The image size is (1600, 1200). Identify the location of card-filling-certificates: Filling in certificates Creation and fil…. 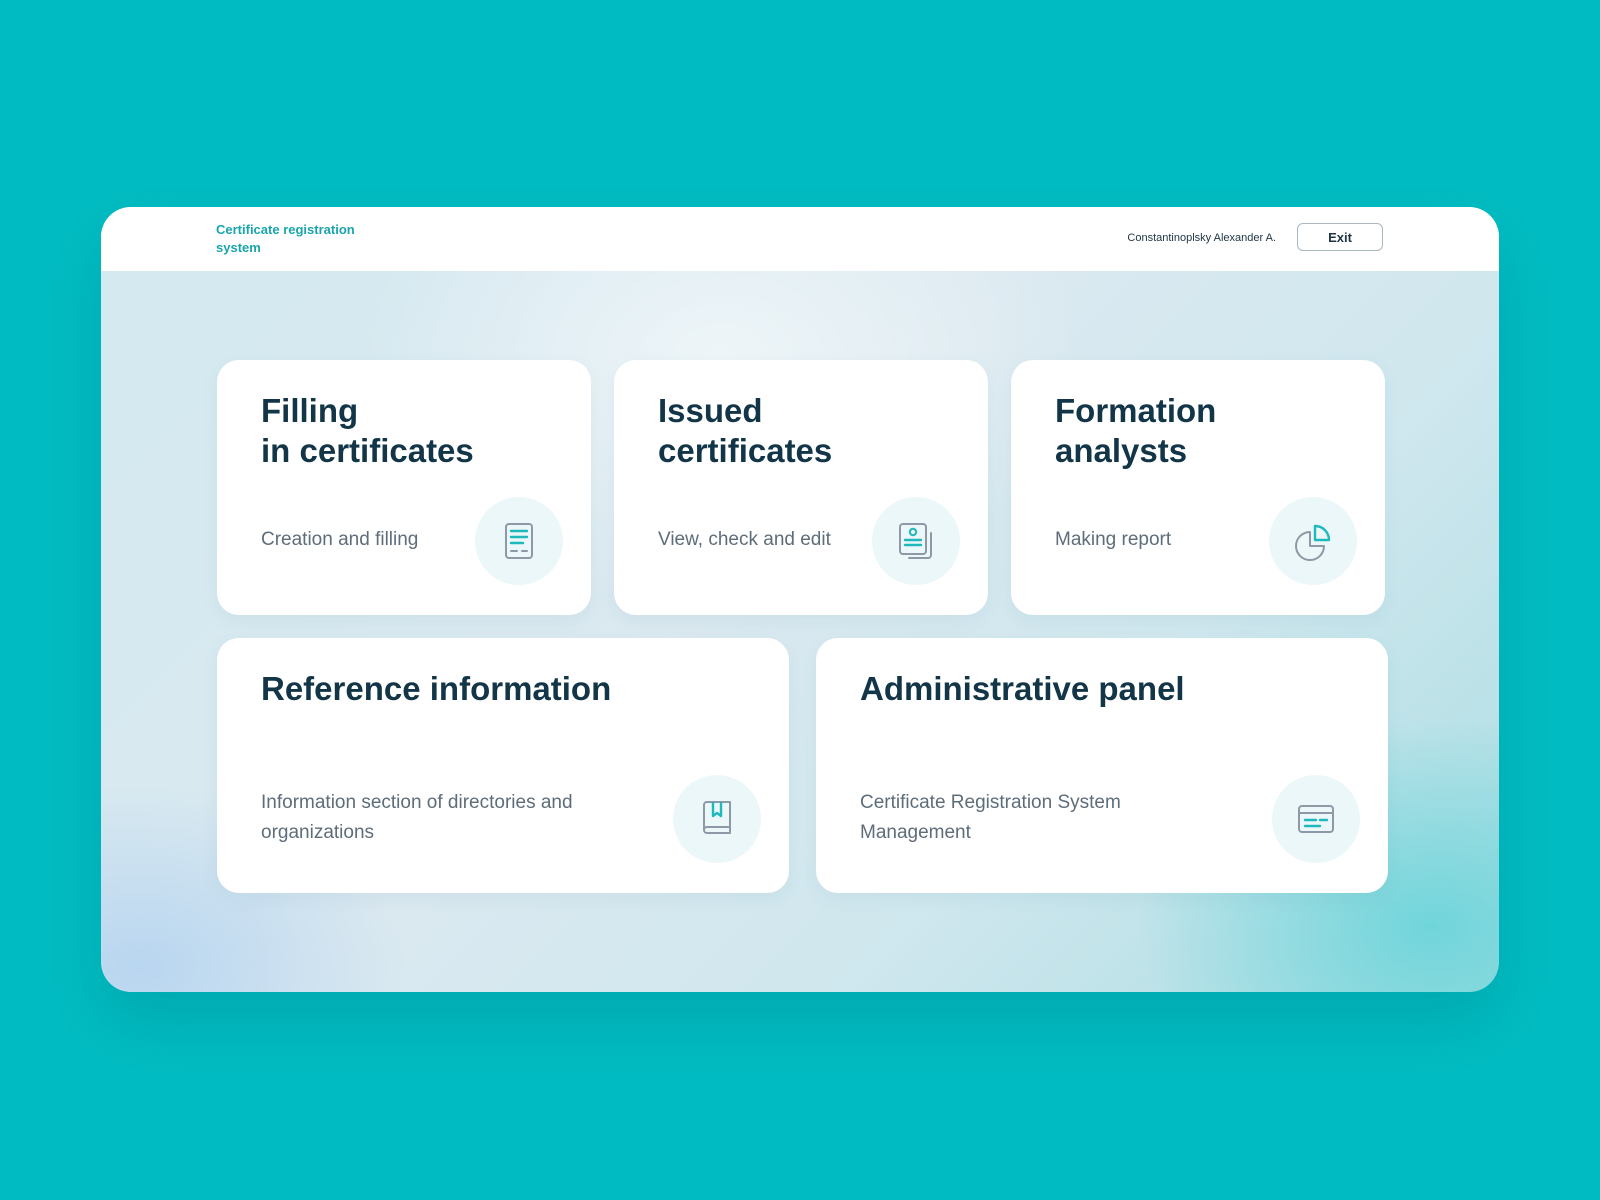
(404, 487).